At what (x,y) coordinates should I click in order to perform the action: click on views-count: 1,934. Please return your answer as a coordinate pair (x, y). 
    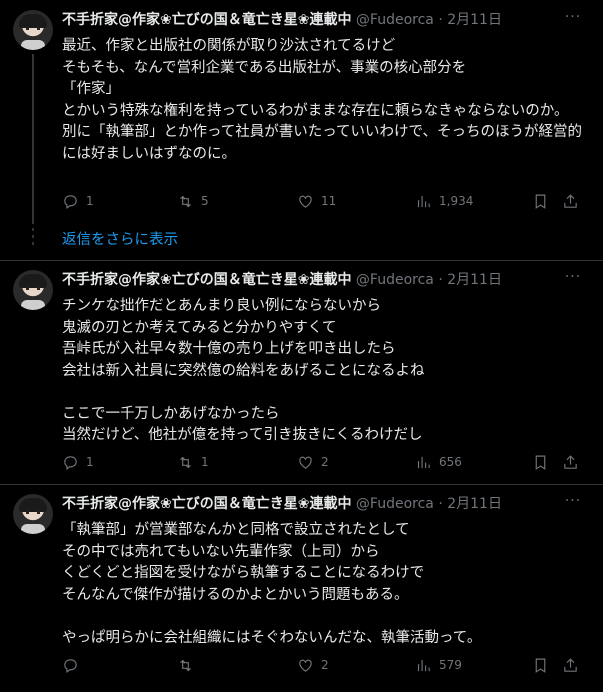
    Looking at the image, I should click on (456, 201).